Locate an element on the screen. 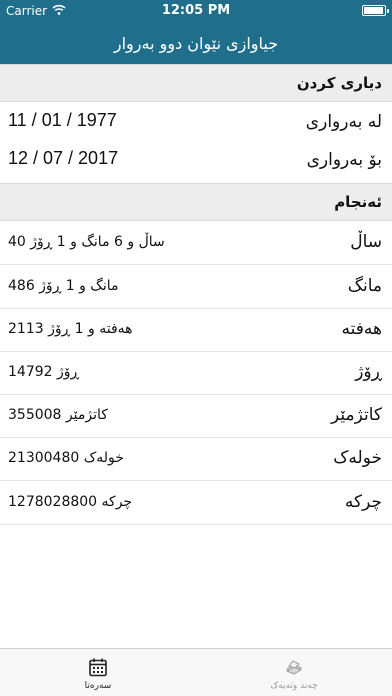  calendar-icon is located at coordinates (98, 667).